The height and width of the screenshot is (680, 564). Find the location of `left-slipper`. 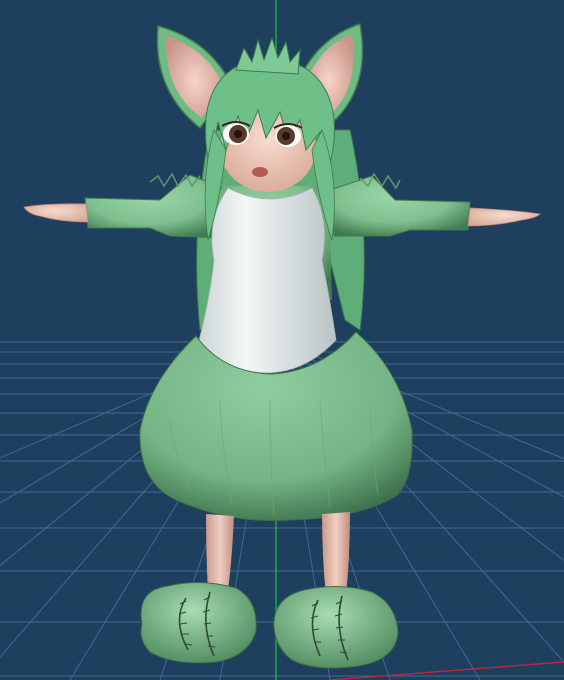

left-slipper is located at coordinates (198, 622).